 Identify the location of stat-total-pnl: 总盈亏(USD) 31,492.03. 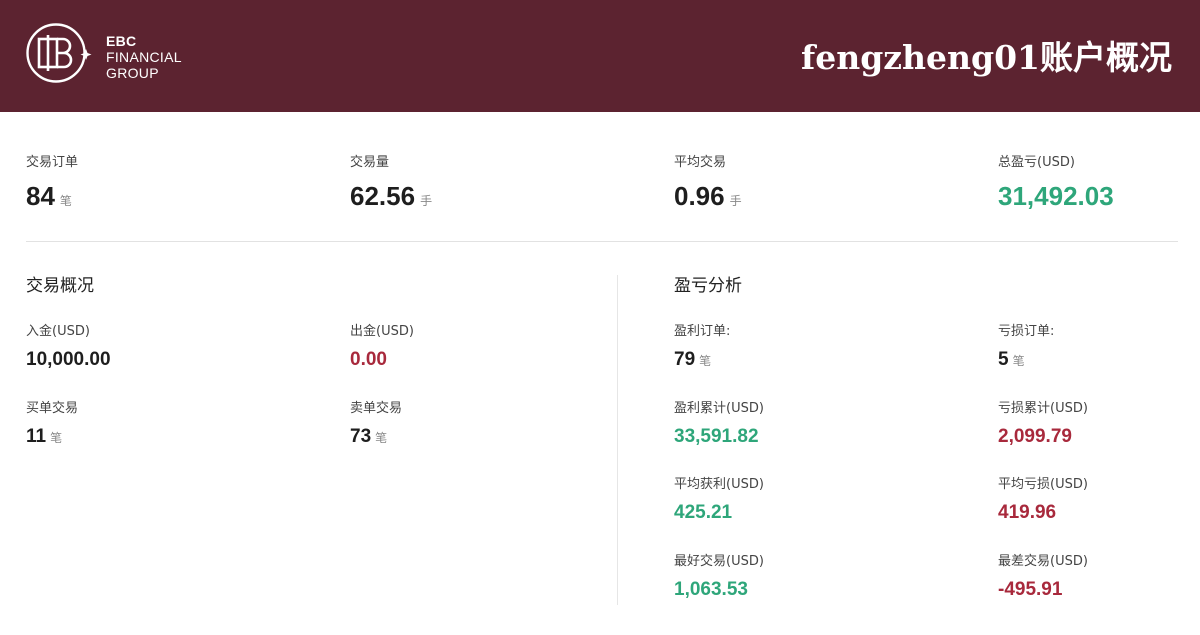
(1056, 183).